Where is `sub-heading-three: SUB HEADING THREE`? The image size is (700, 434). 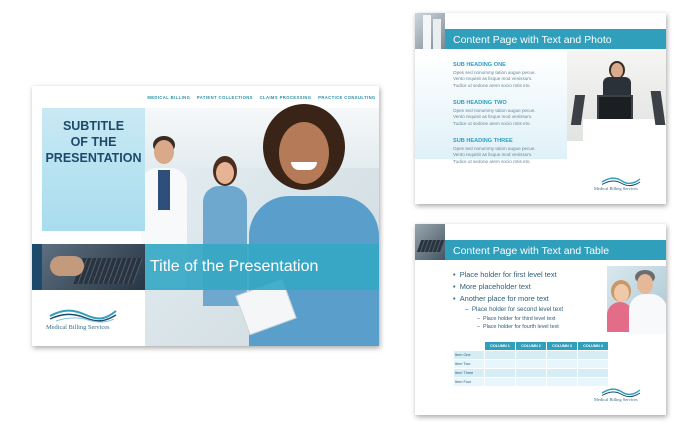 sub-heading-three: SUB HEADING THREE is located at coordinates (483, 141).